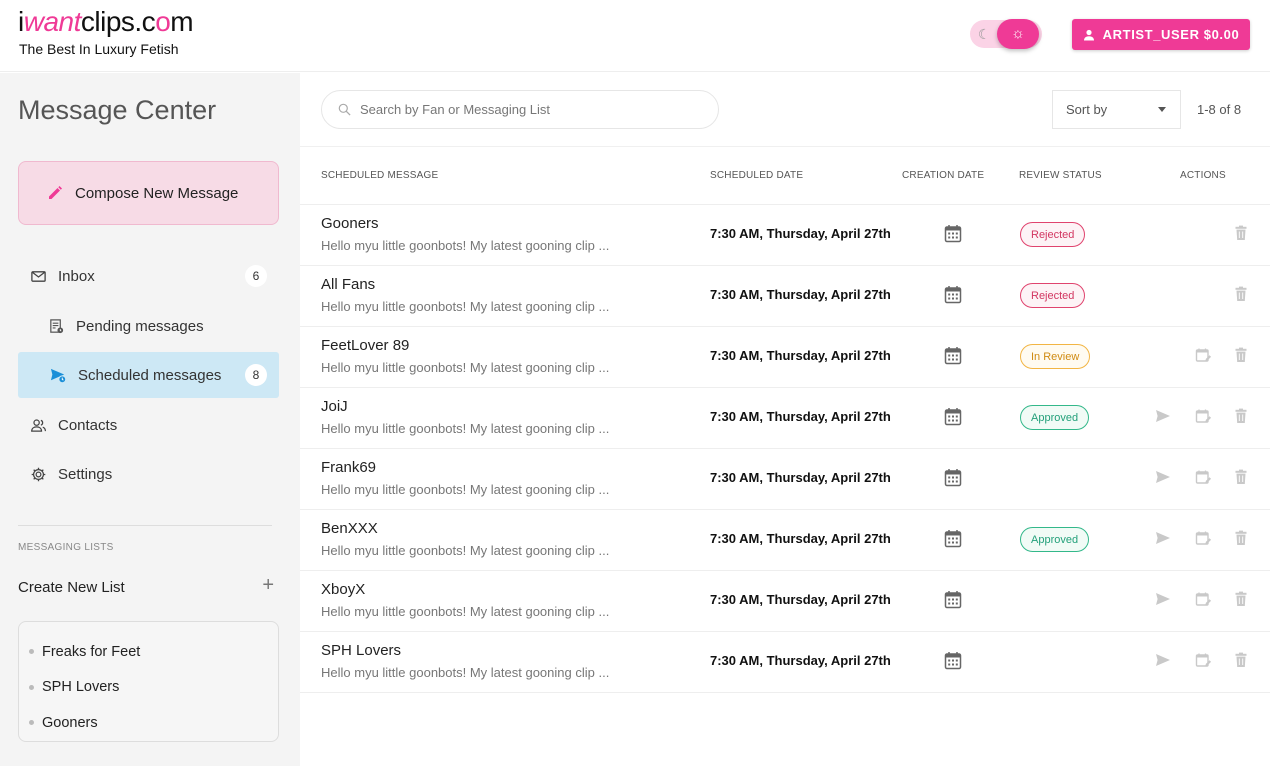 The width and height of the screenshot is (1270, 766). I want to click on sidebar-item-label: Pending messages, so click(140, 326).